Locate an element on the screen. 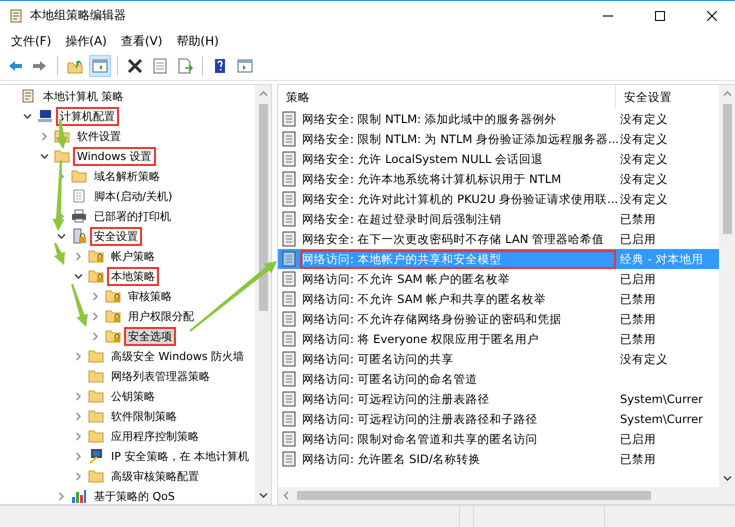 Image resolution: width=735 pixels, height=527 pixels. policy-name: 网络访问: 将 Everyone 权限应用于匿名用户 is located at coordinates (420, 339).